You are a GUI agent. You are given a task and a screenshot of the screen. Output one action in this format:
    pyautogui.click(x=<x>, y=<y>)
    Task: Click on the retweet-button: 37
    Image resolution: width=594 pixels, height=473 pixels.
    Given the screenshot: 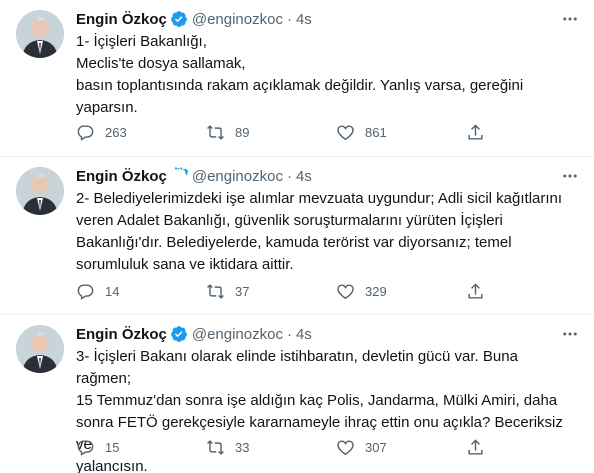 What is the action you would take?
    pyautogui.click(x=271, y=291)
    